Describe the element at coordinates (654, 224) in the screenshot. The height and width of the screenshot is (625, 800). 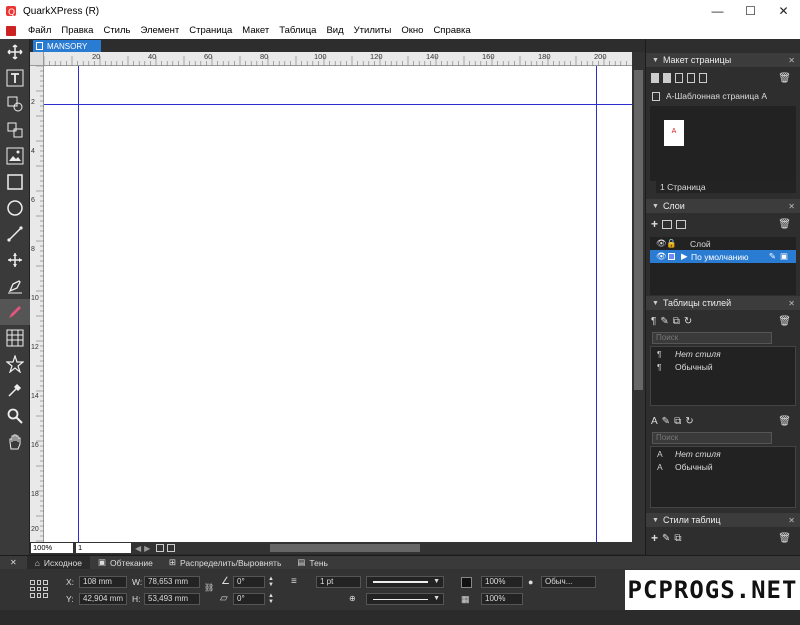
I see `new-layer-icon: +` at that location.